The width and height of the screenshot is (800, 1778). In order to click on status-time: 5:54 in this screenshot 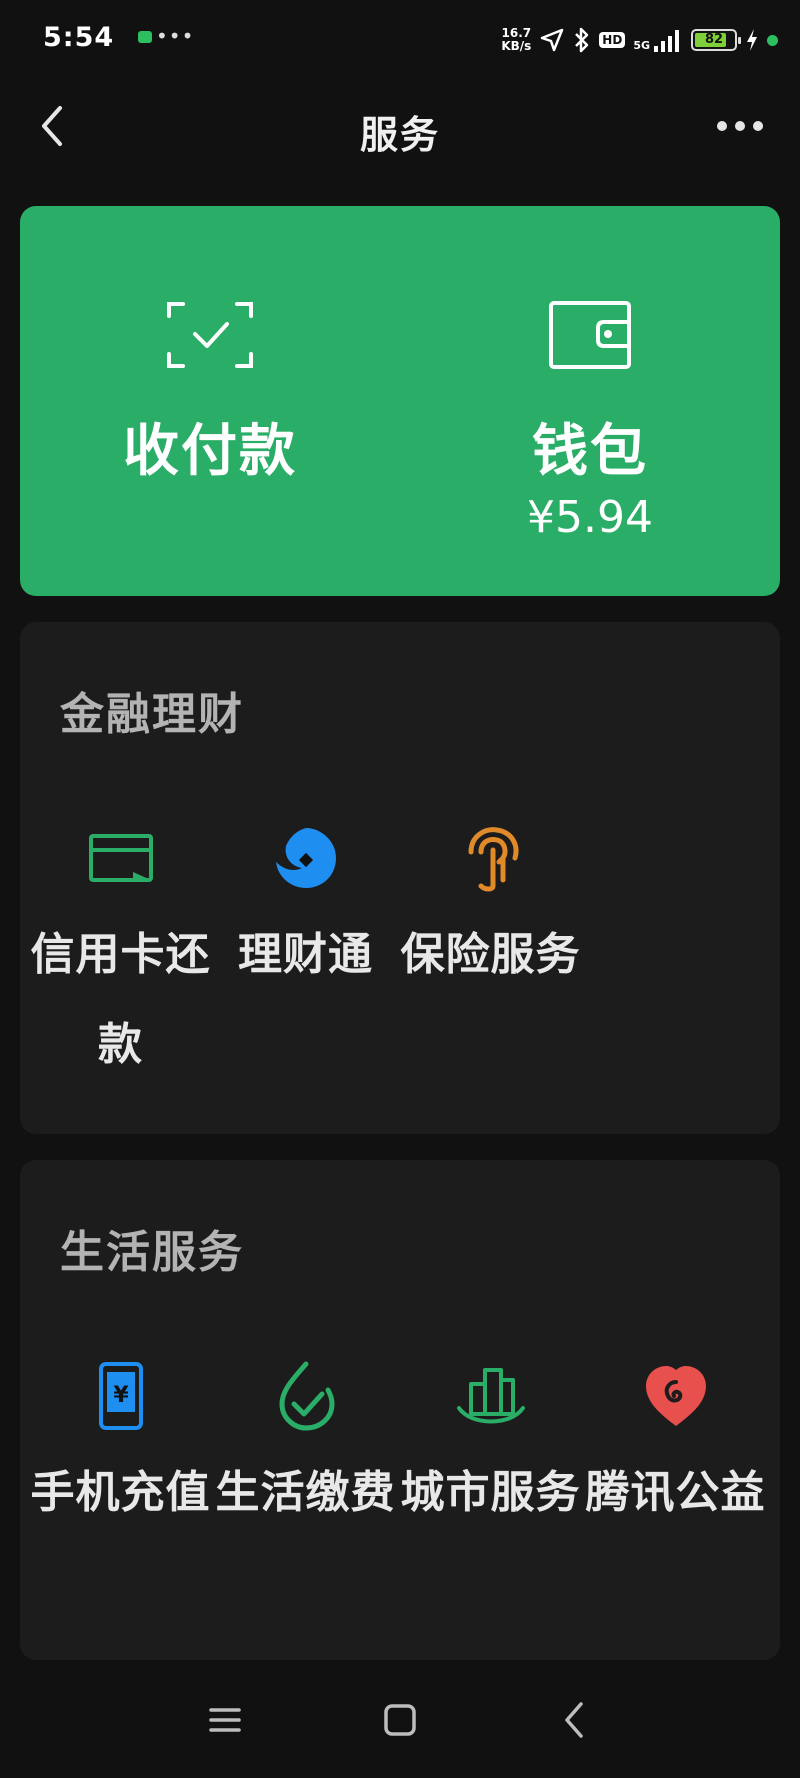, I will do `click(79, 37)`.